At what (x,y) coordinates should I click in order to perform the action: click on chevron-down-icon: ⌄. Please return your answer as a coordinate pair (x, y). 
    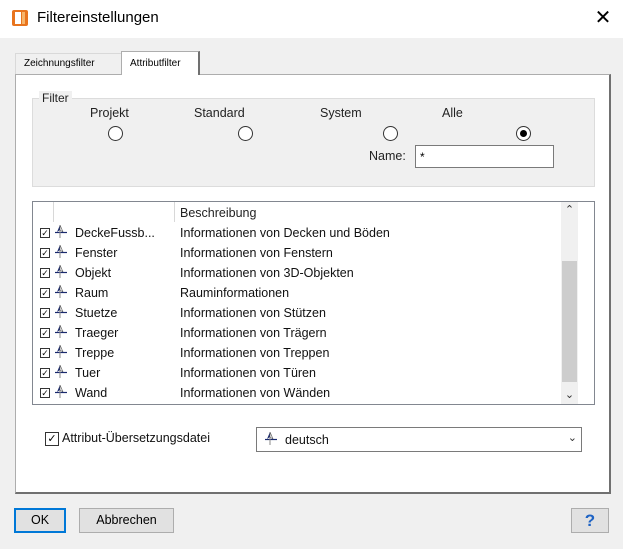
    Looking at the image, I should click on (572, 438).